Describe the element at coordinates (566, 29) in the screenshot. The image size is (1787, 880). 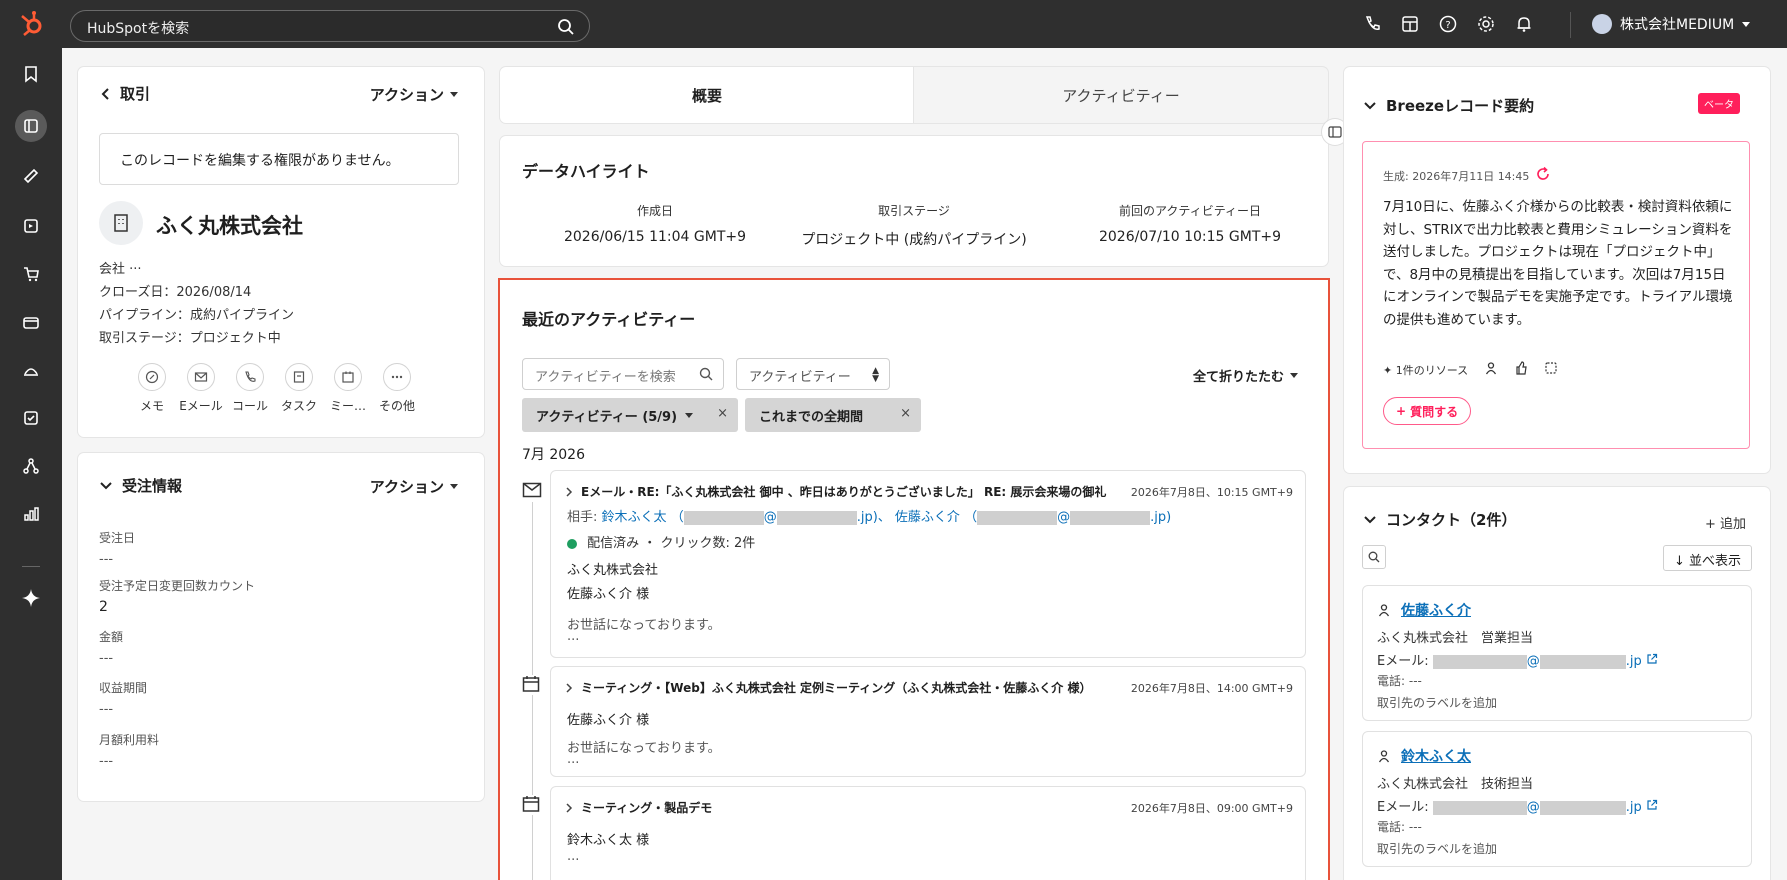
I see `search-icon` at that location.